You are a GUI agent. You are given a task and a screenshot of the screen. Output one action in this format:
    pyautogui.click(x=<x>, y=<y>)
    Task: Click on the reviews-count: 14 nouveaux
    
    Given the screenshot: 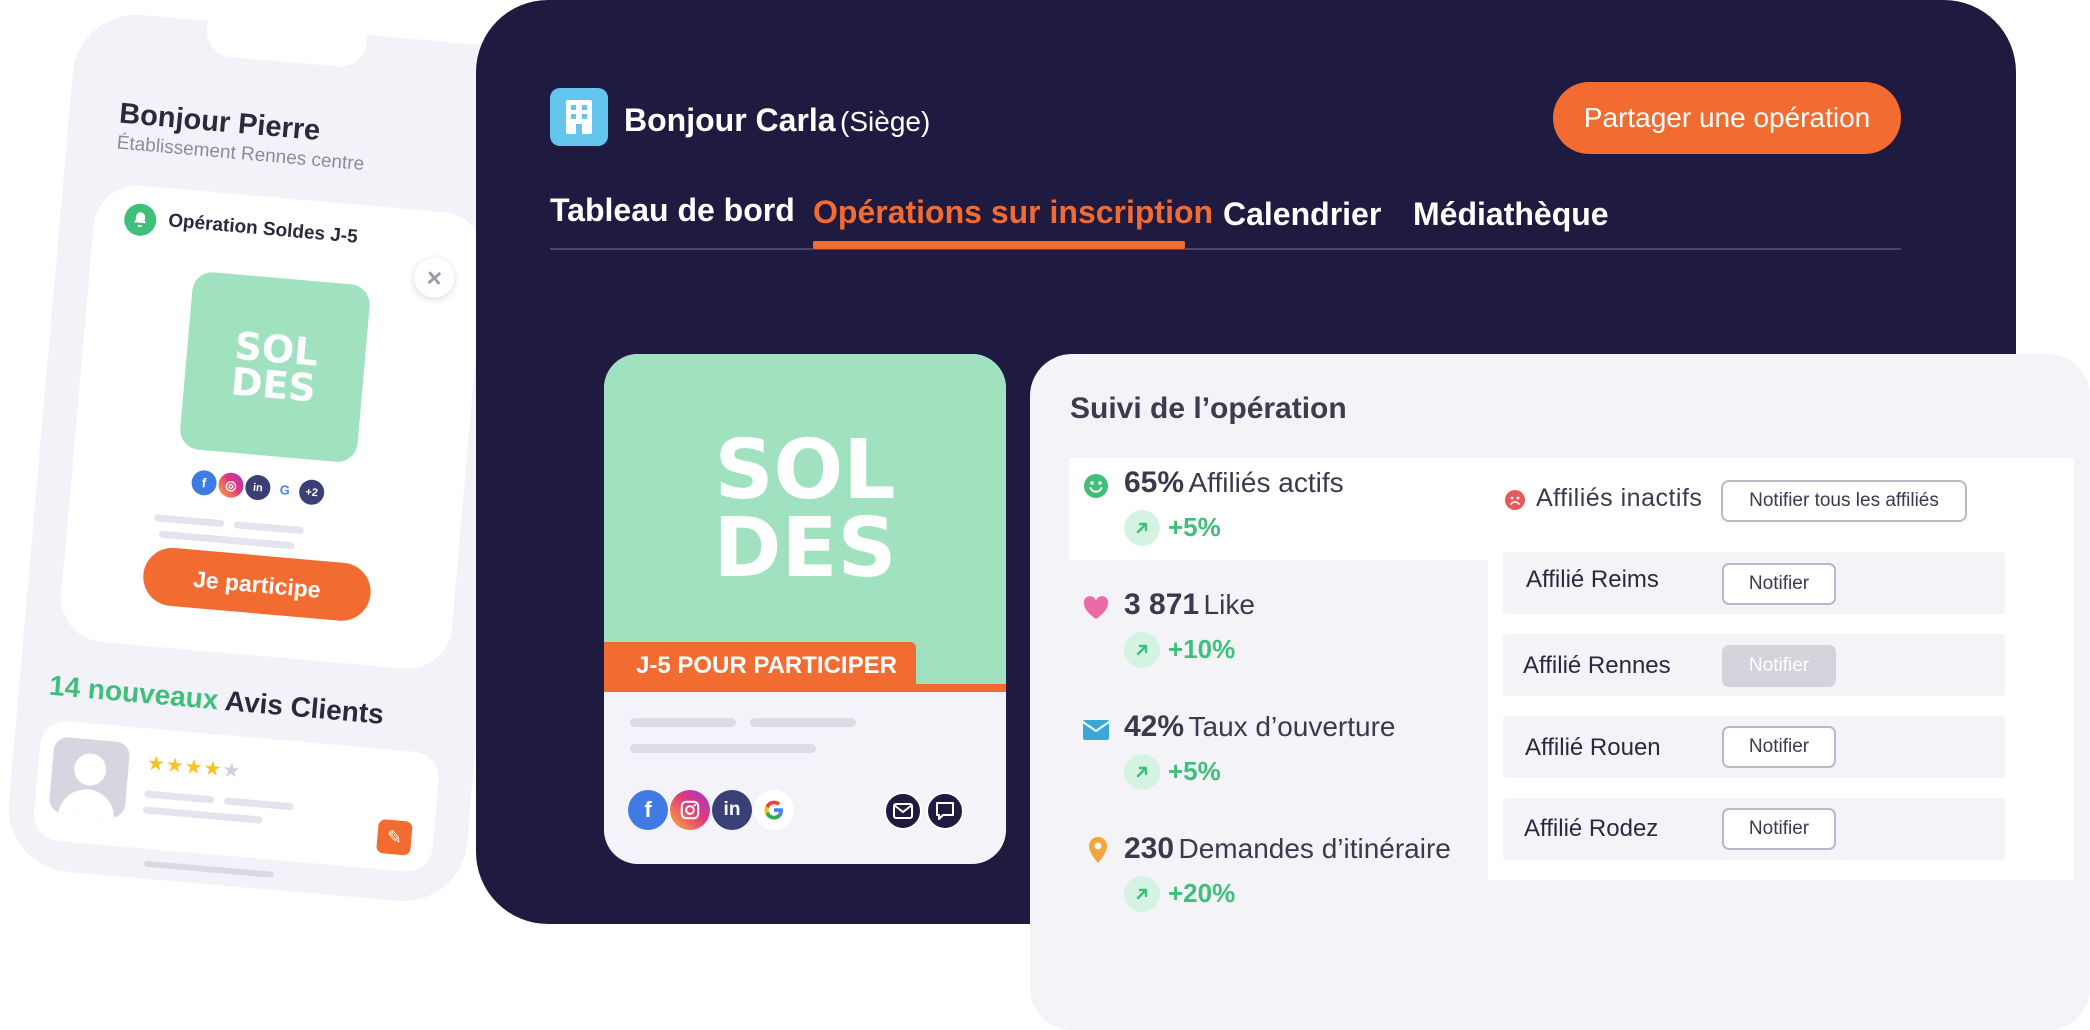 What is the action you would take?
    pyautogui.click(x=134, y=692)
    